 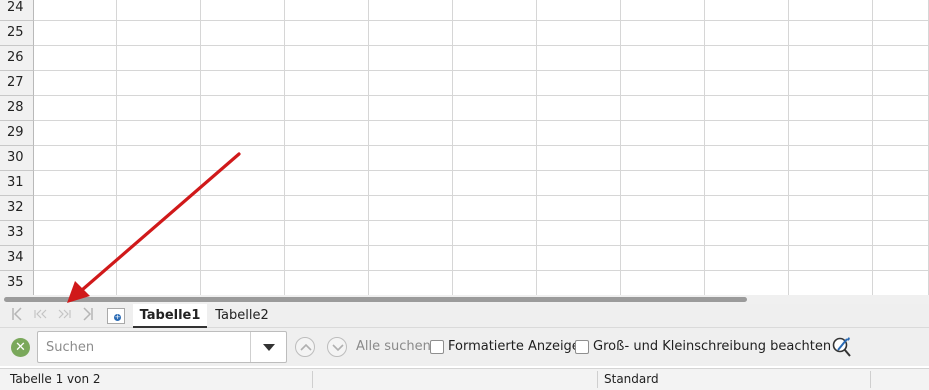 What do you see at coordinates (20, 347) in the screenshot?
I see `close-find-toolbar-icon: ✕` at bounding box center [20, 347].